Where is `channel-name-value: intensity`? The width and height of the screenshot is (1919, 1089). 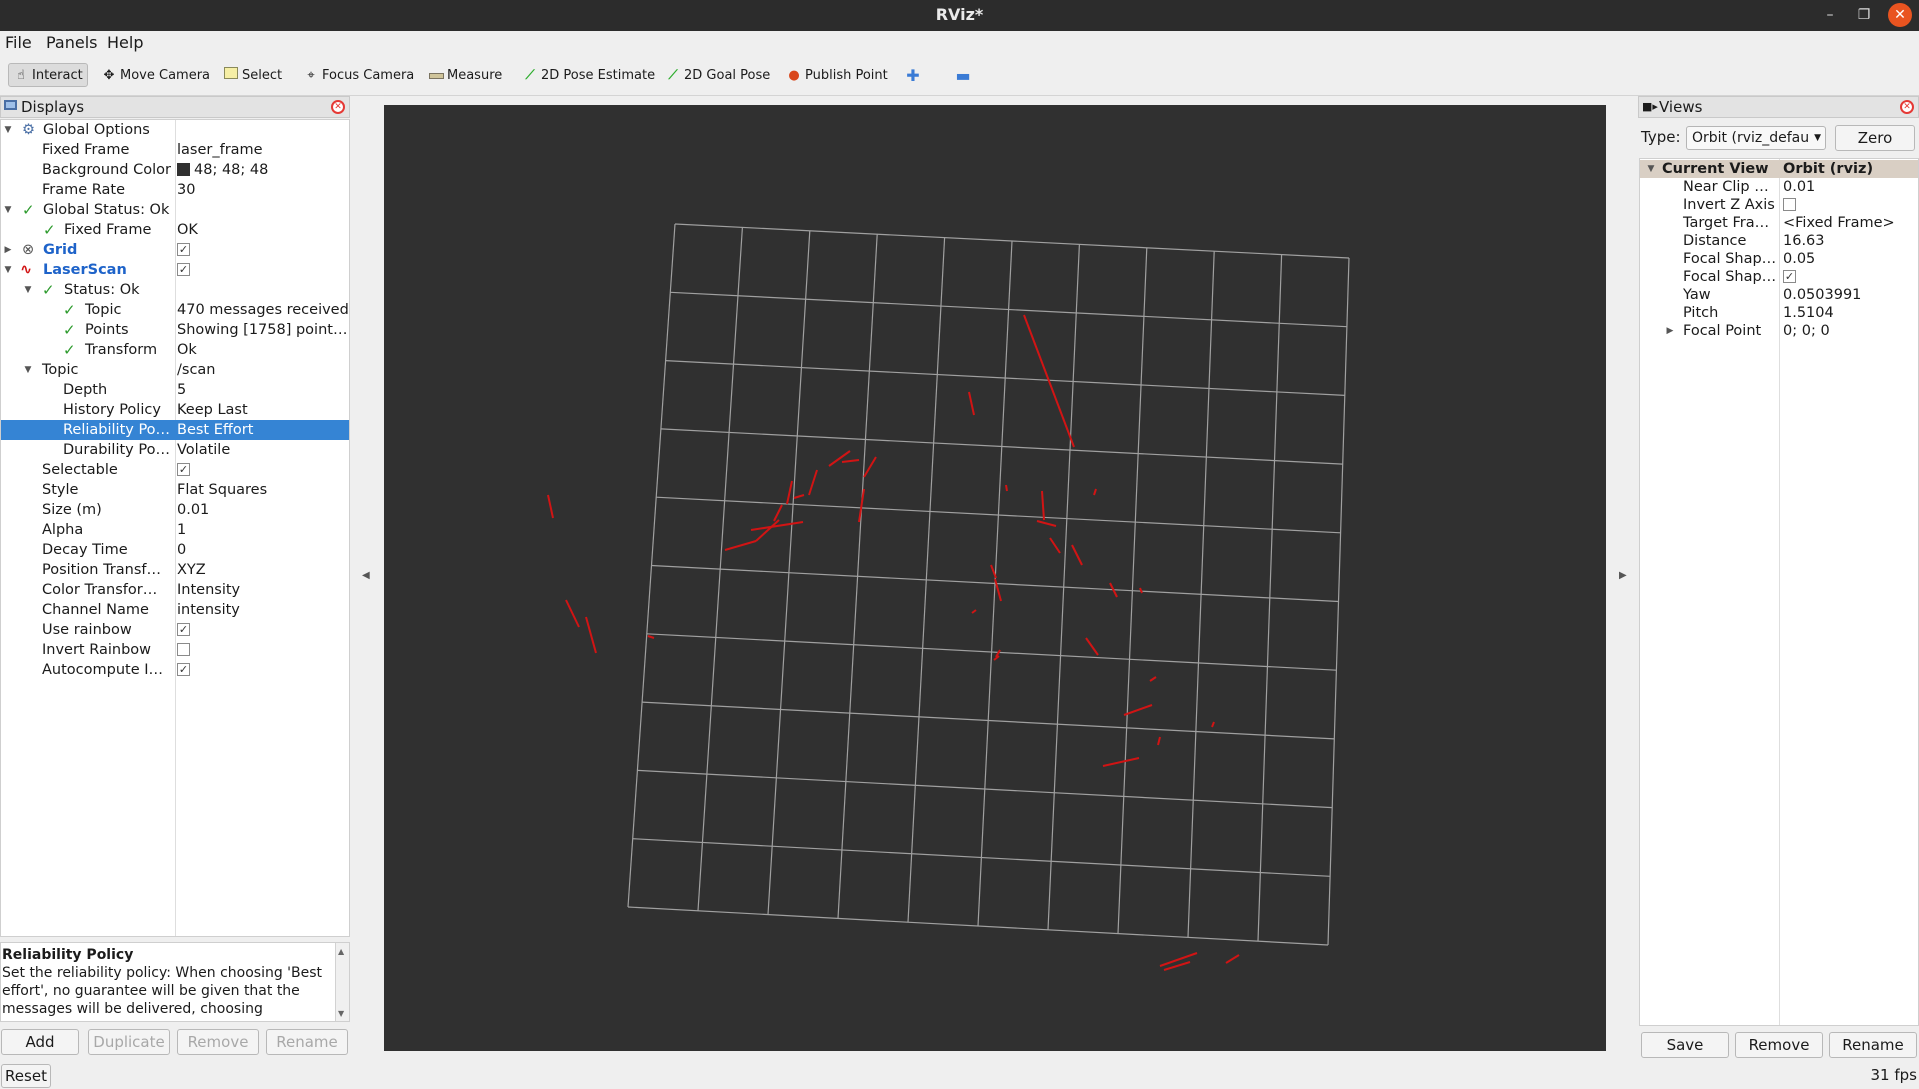
channel-name-value: intensity is located at coordinates (263, 610).